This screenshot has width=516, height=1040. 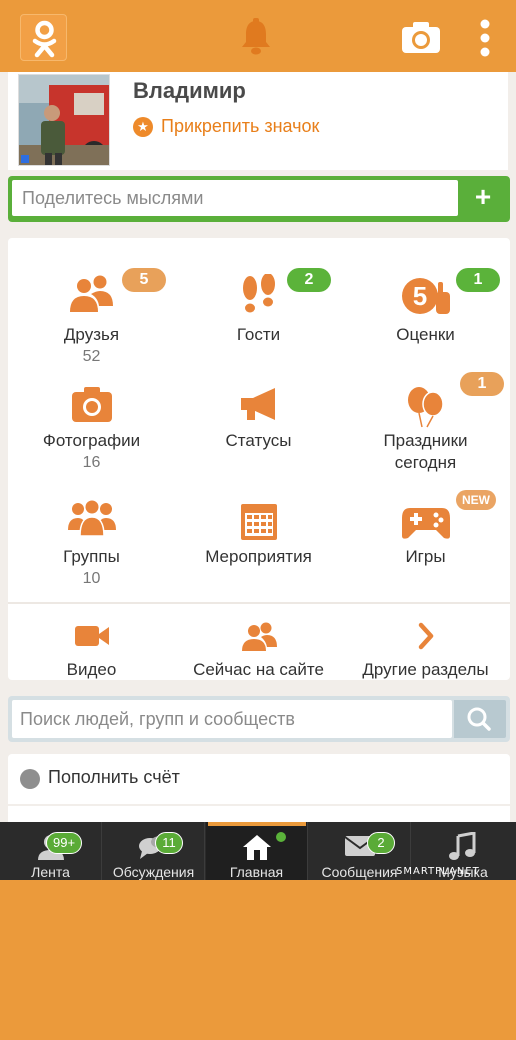 What do you see at coordinates (91, 525) in the screenshot?
I see `groups-icon` at bounding box center [91, 525].